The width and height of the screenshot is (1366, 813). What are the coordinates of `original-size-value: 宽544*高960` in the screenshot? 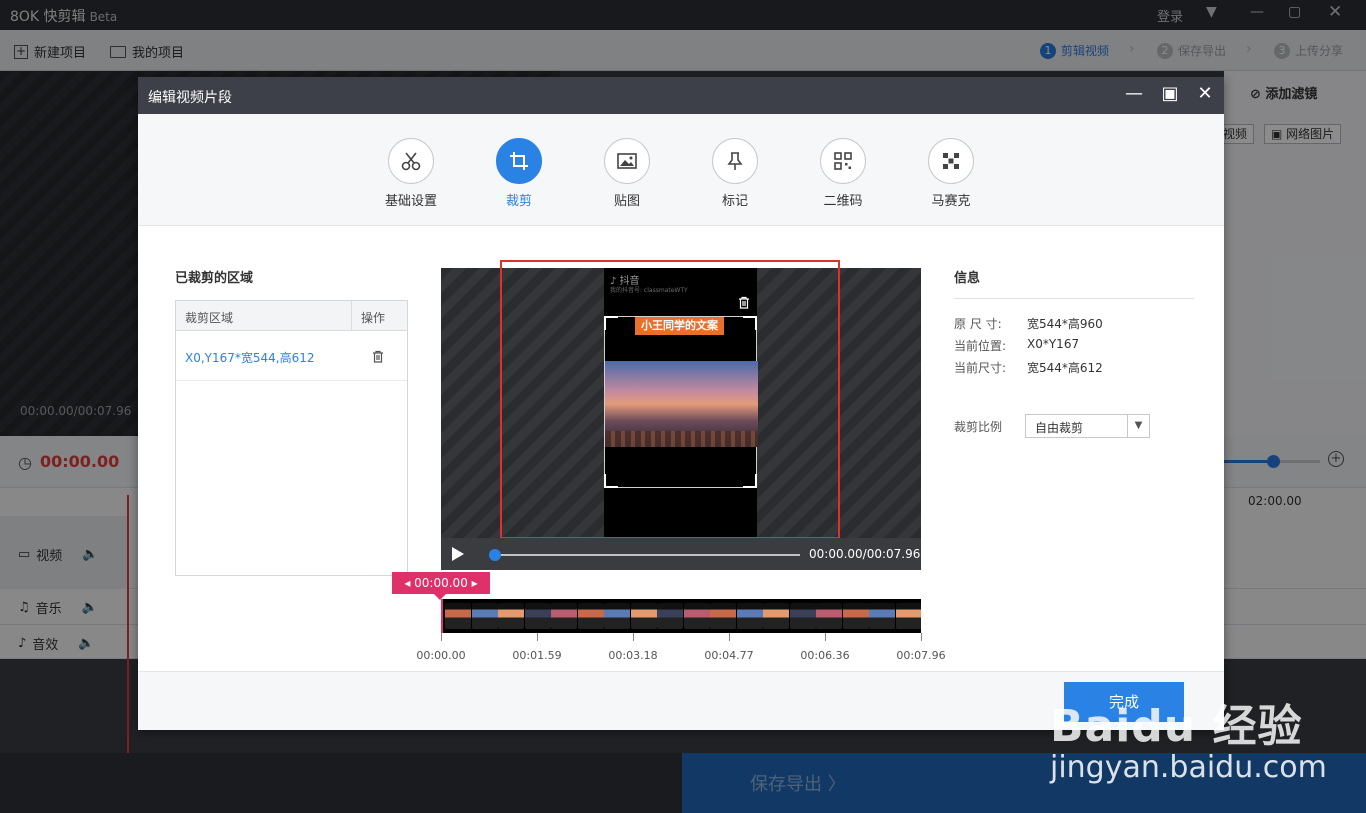 It's located at (1065, 324).